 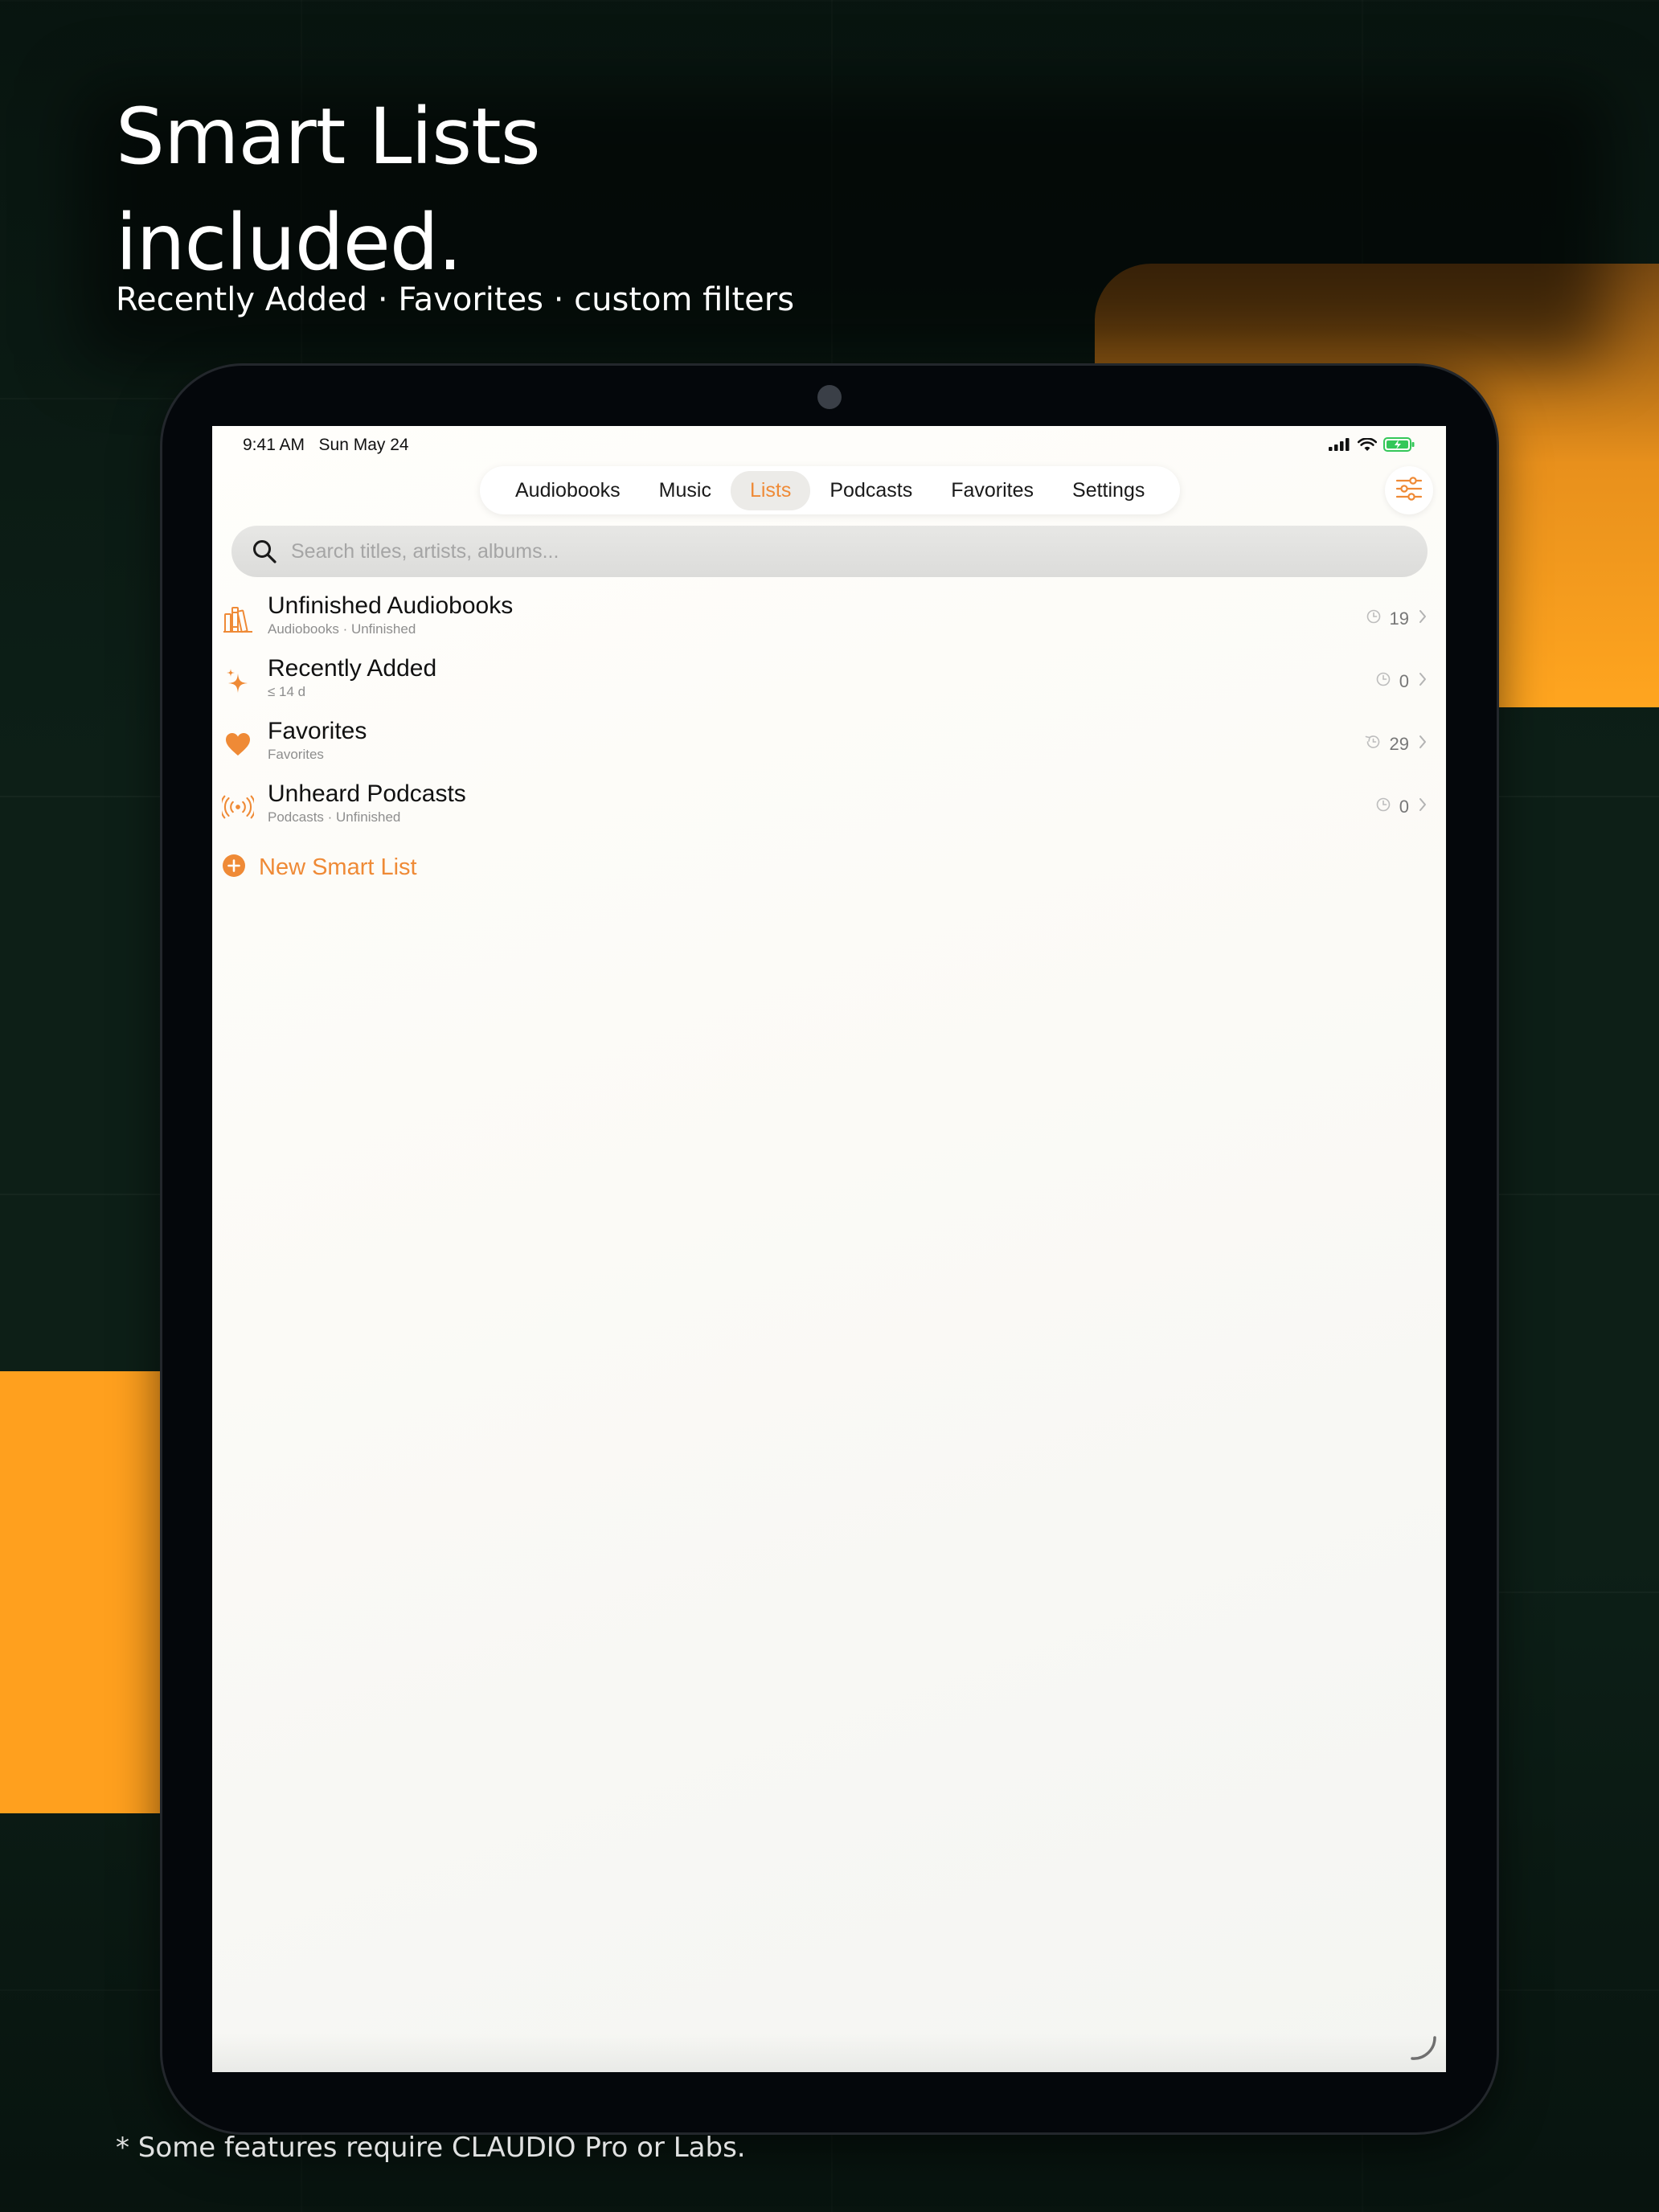 I want to click on status-bar: 9:41 AM Sun May 24, so click(x=829, y=443).